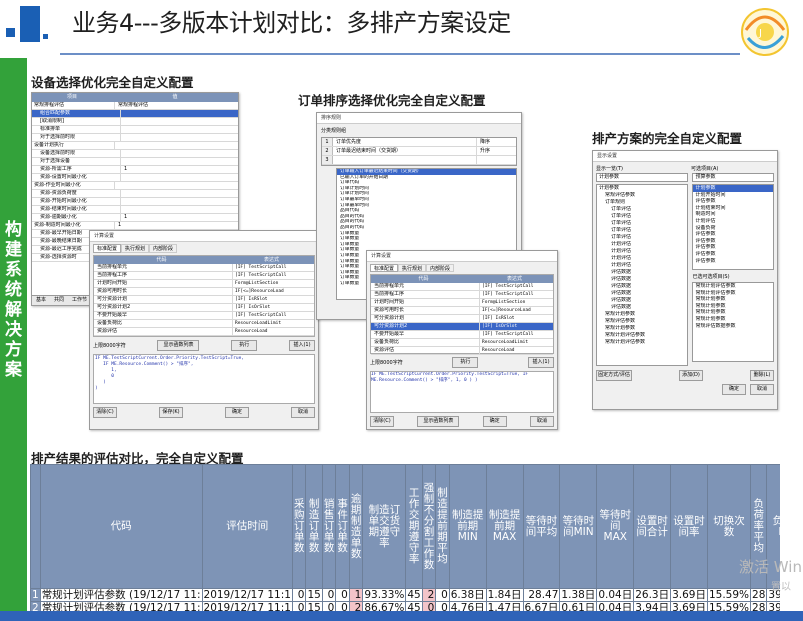 The image size is (803, 621). What do you see at coordinates (135, 162) in the screenshot?
I see `table-row: 对于选择设备` at bounding box center [135, 162].